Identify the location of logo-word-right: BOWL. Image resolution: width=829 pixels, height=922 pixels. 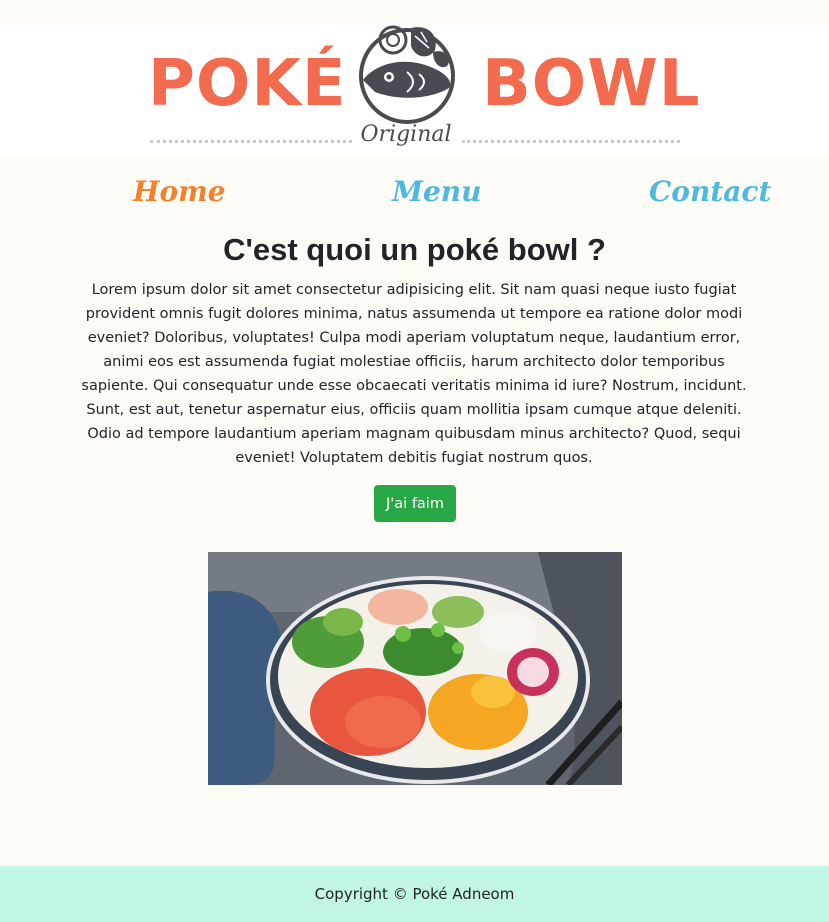
(591, 84).